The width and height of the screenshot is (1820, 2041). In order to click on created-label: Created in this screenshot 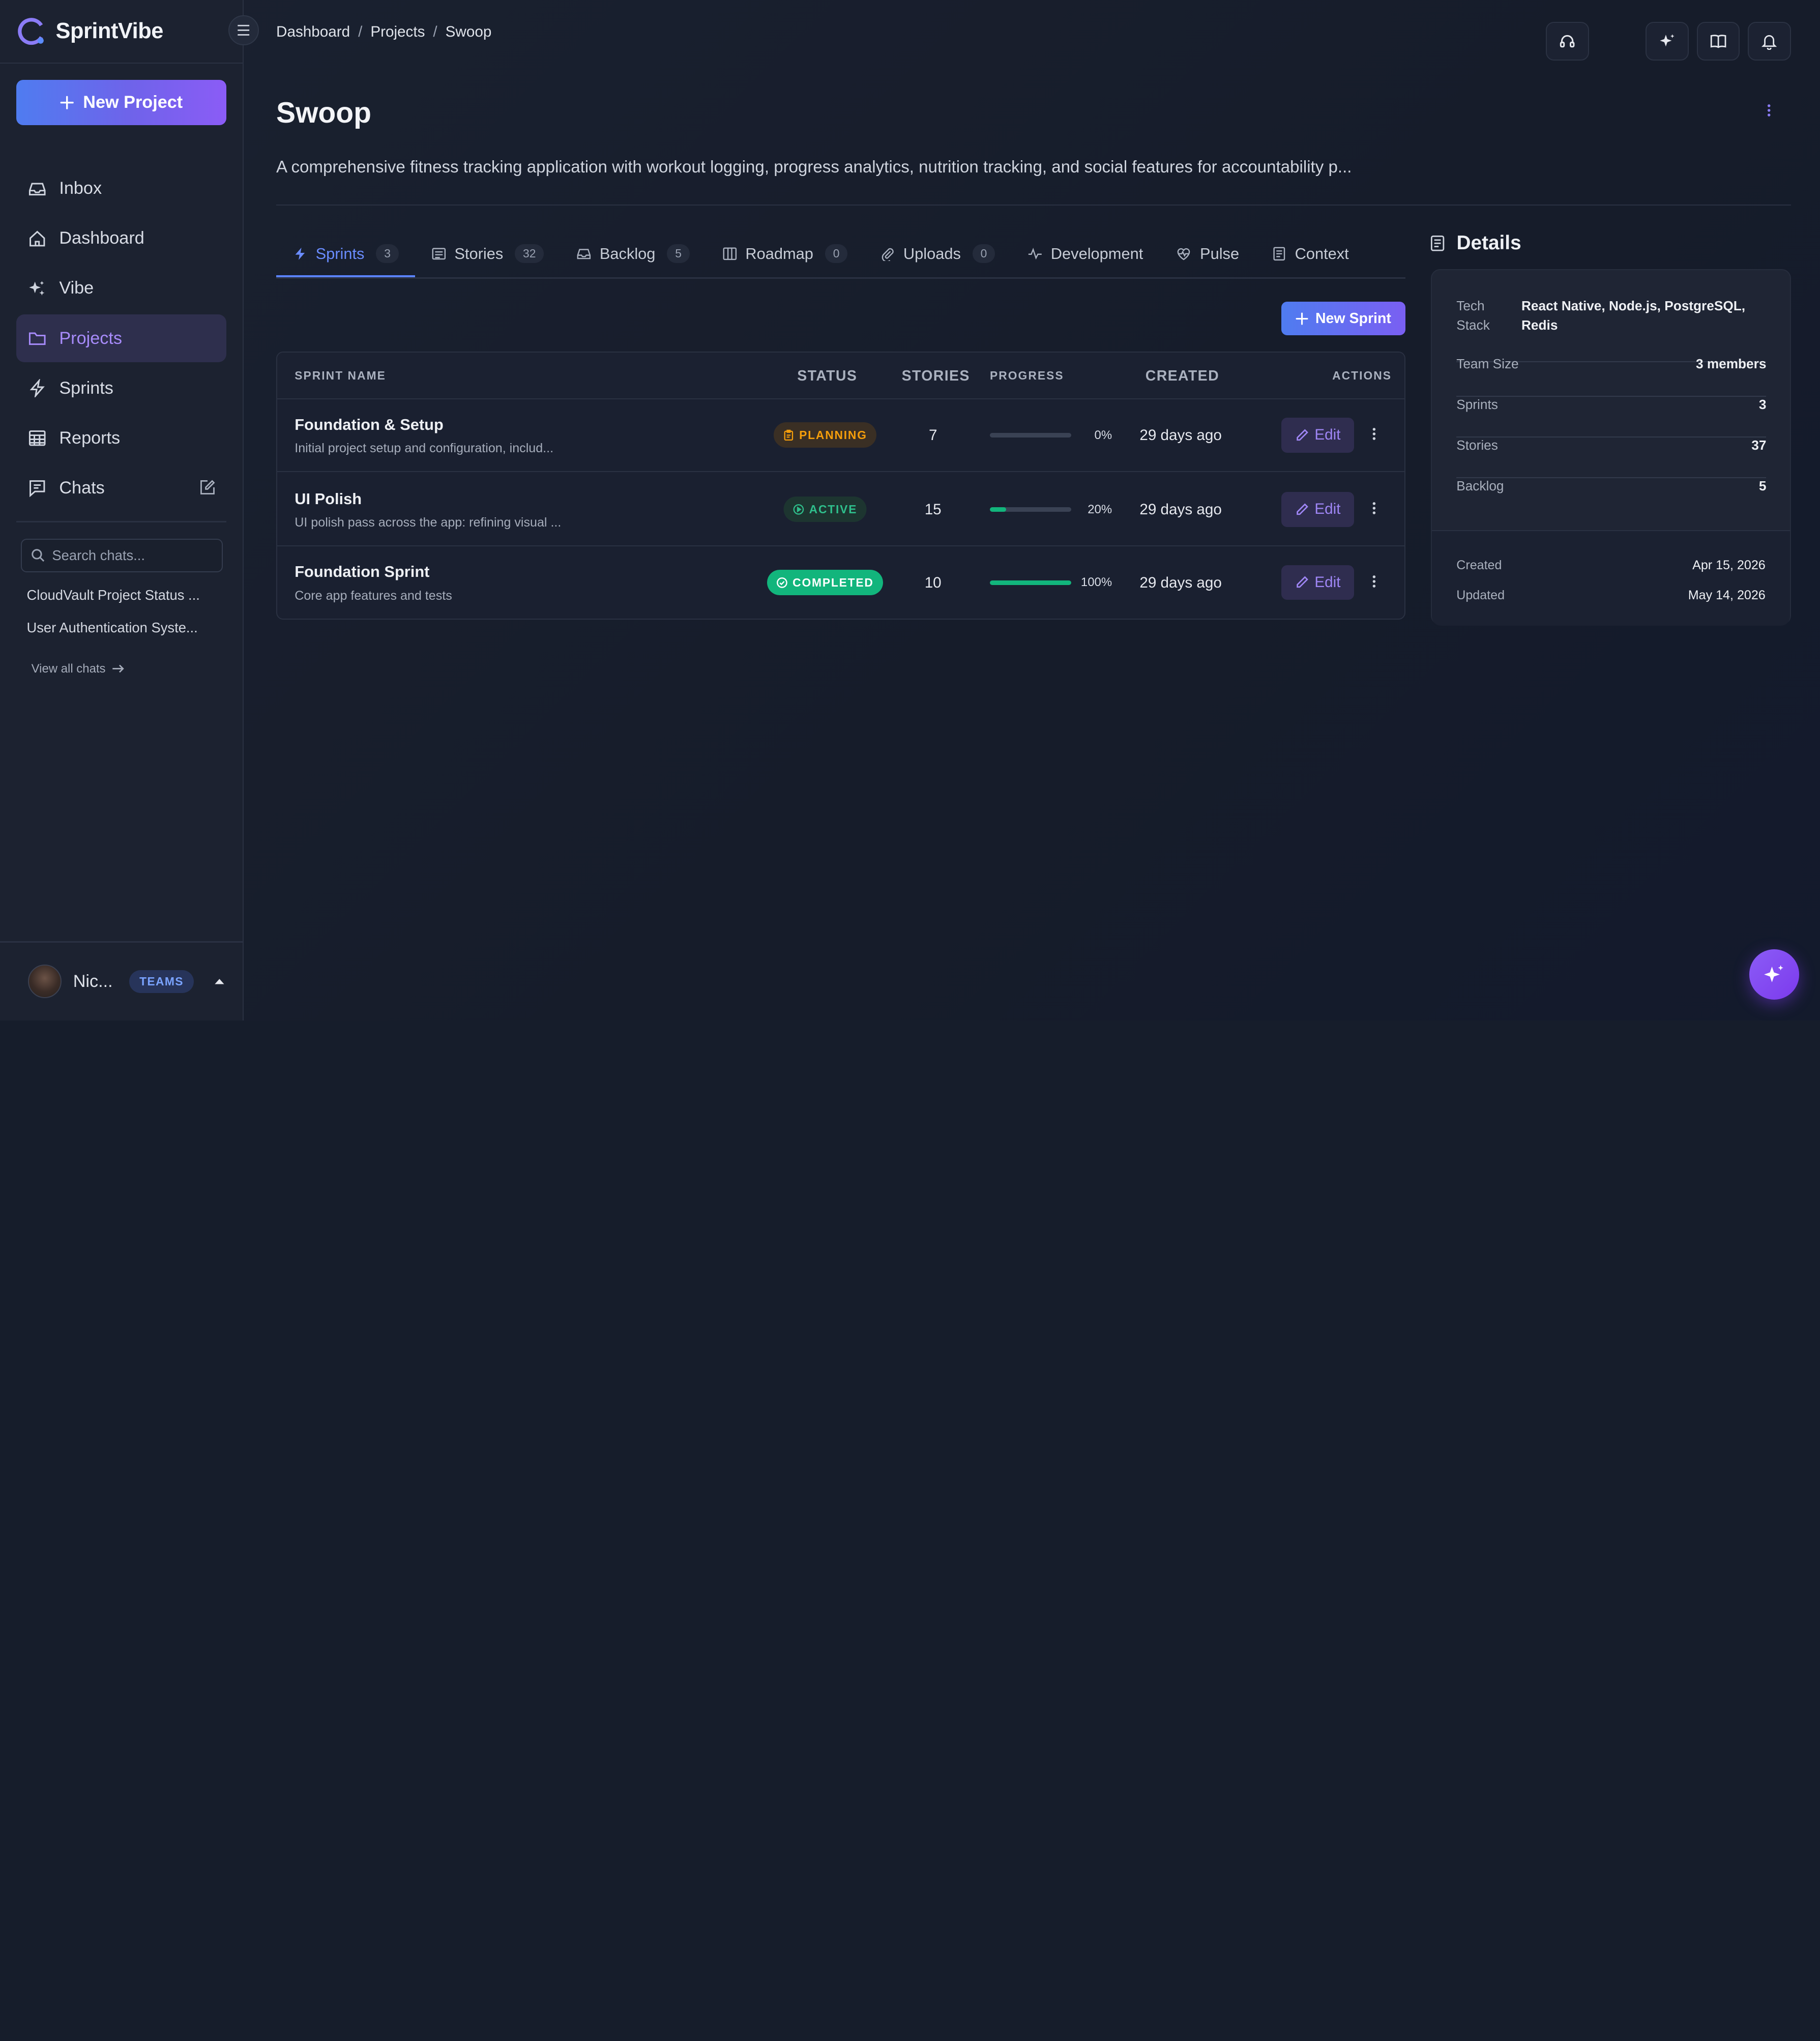, I will do `click(1479, 565)`.